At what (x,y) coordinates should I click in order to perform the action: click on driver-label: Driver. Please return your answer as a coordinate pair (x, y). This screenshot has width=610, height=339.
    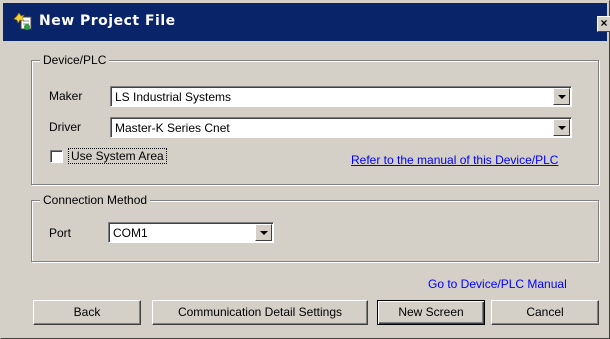
    Looking at the image, I should click on (65, 127).